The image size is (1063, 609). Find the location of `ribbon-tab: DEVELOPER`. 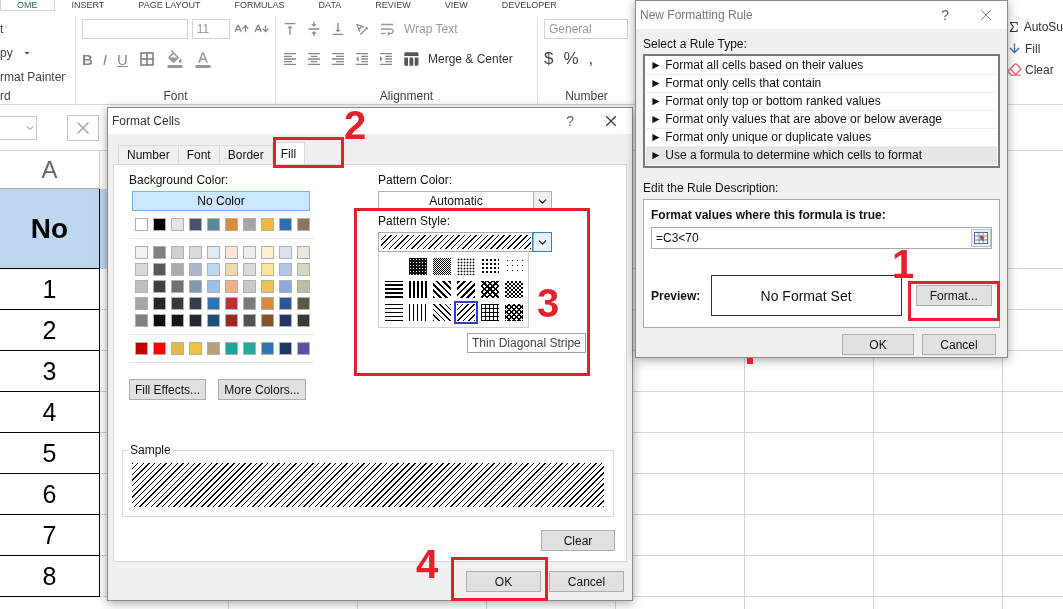

ribbon-tab: DEVELOPER is located at coordinates (529, 5).